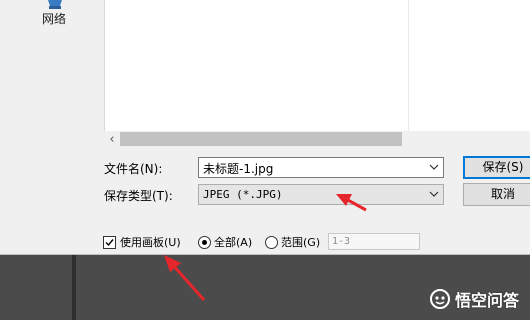 Image resolution: width=530 pixels, height=320 pixels. I want to click on all-radio, so click(204, 242).